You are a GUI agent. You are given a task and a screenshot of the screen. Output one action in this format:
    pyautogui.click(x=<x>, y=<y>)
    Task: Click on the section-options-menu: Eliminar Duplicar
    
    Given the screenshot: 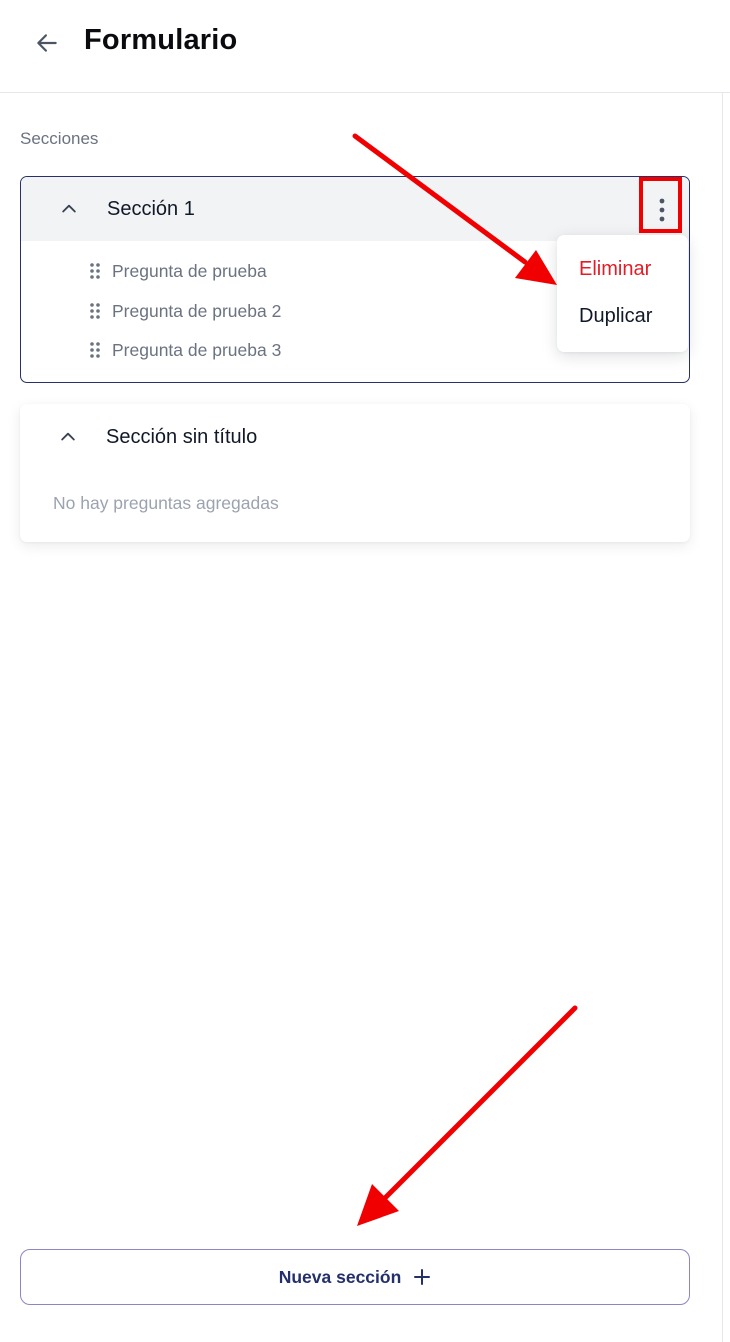 What is the action you would take?
    pyautogui.click(x=622, y=293)
    